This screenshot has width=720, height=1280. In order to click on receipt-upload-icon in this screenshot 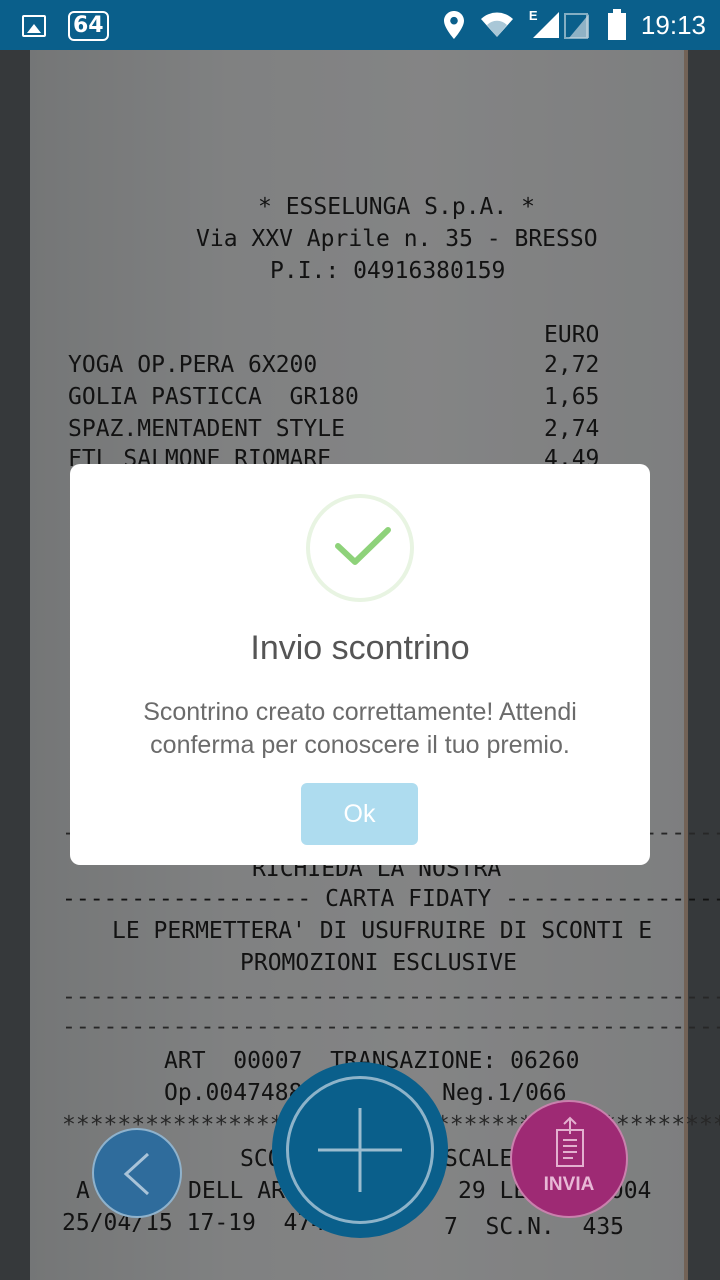, I will do `click(570, 1141)`.